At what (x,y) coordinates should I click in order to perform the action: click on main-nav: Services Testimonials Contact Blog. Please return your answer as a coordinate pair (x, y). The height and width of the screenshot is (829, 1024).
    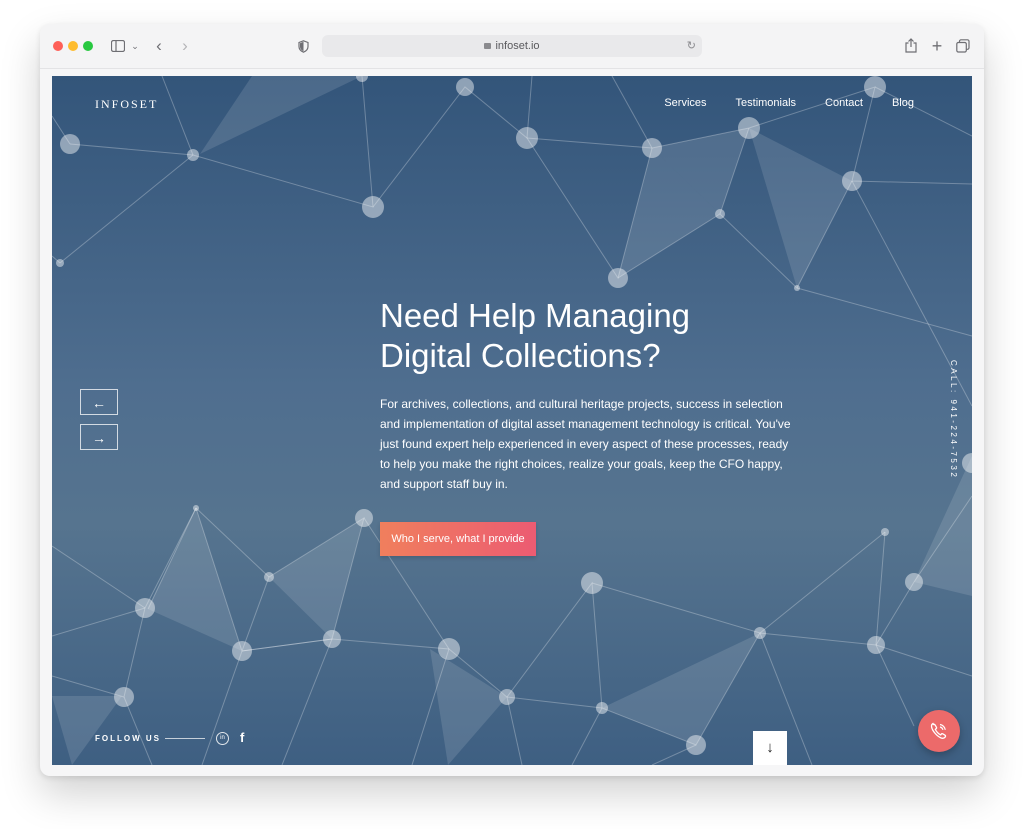
    Looking at the image, I should click on (789, 103).